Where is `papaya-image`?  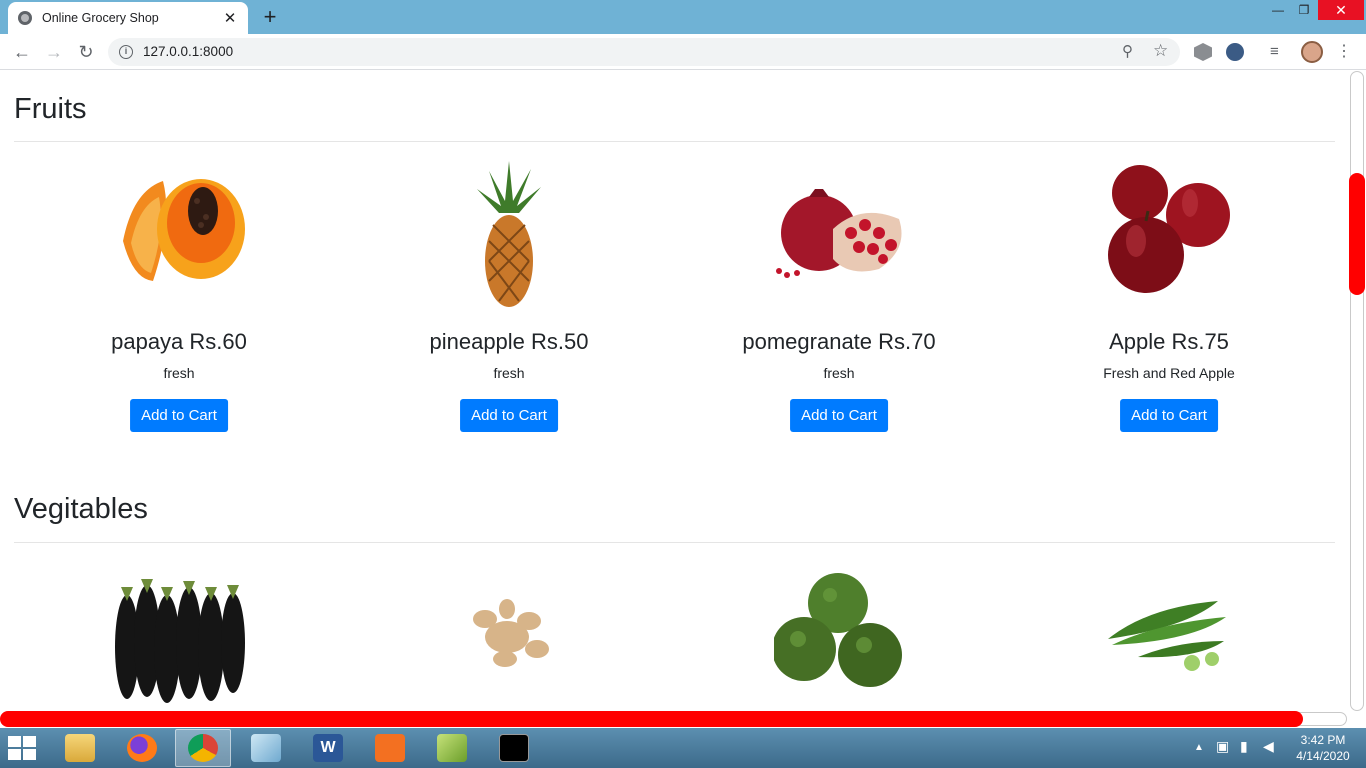 papaya-image is located at coordinates (184, 230).